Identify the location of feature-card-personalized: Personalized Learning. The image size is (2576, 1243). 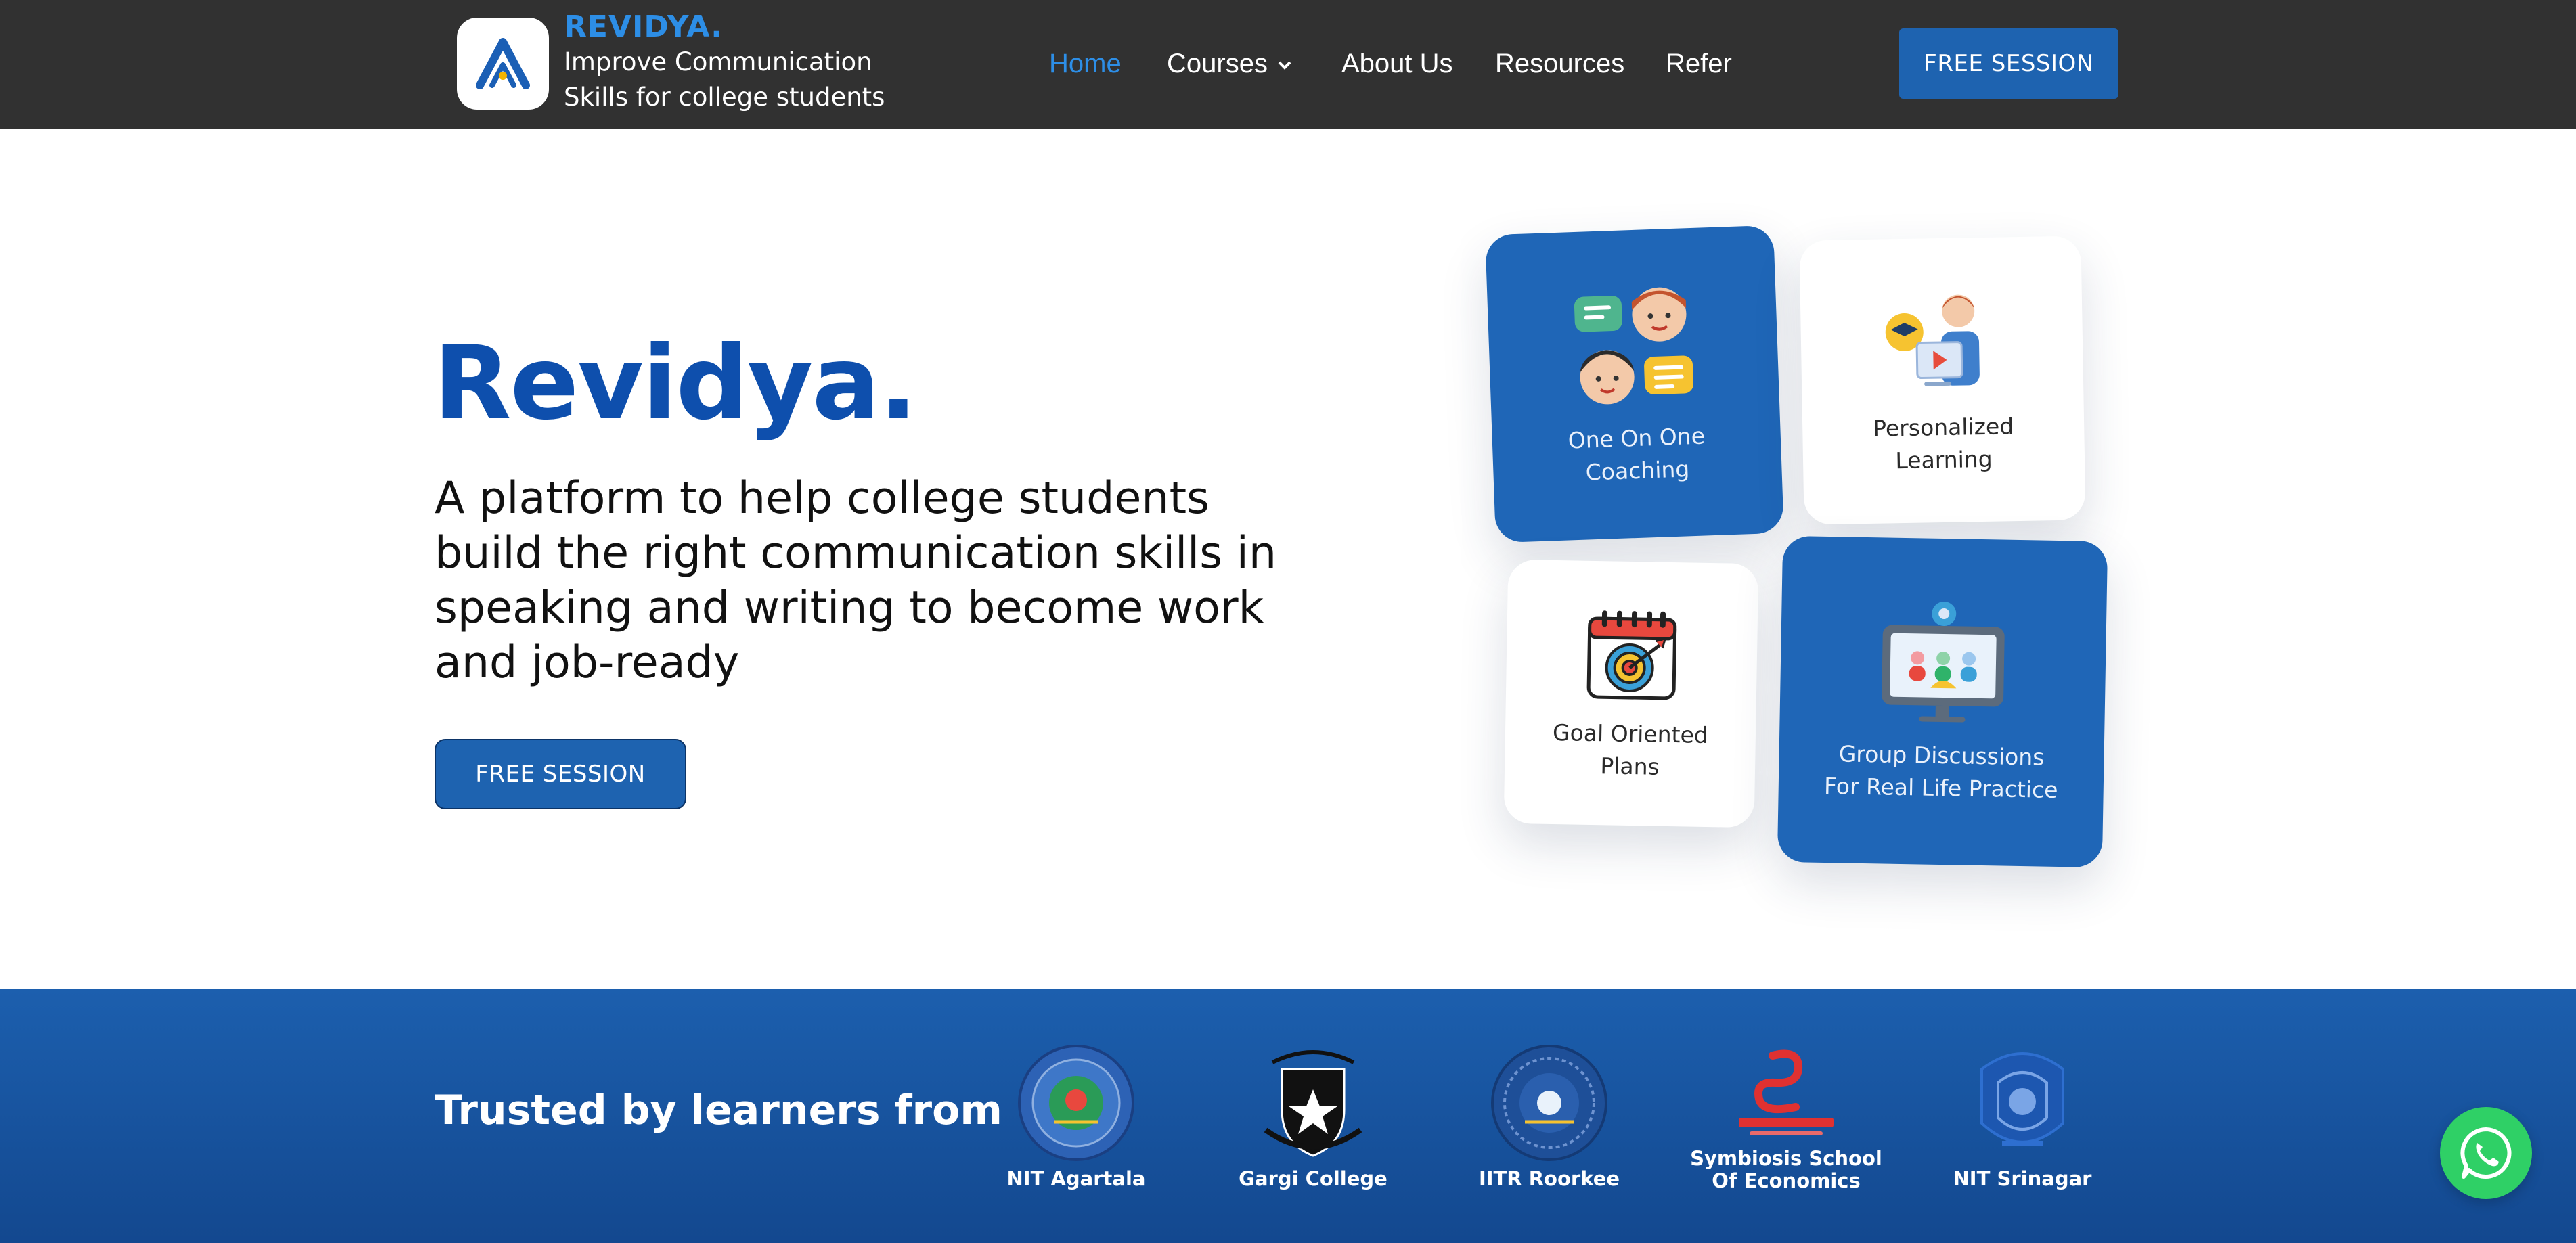
(1942, 380).